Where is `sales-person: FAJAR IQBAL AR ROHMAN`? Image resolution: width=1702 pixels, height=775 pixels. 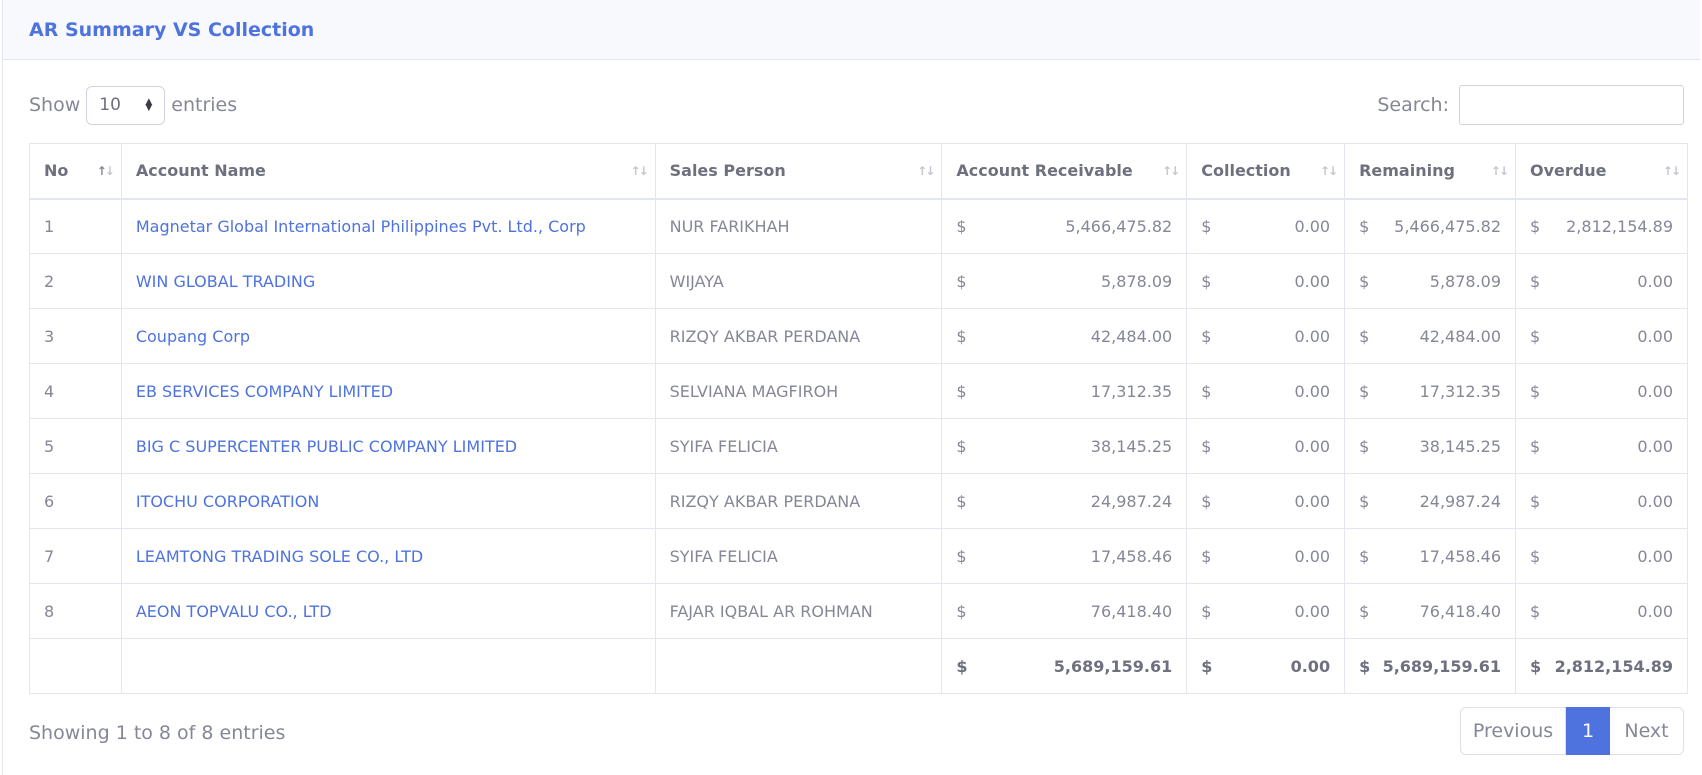 sales-person: FAJAR IQBAL AR ROHMAN is located at coordinates (798, 611).